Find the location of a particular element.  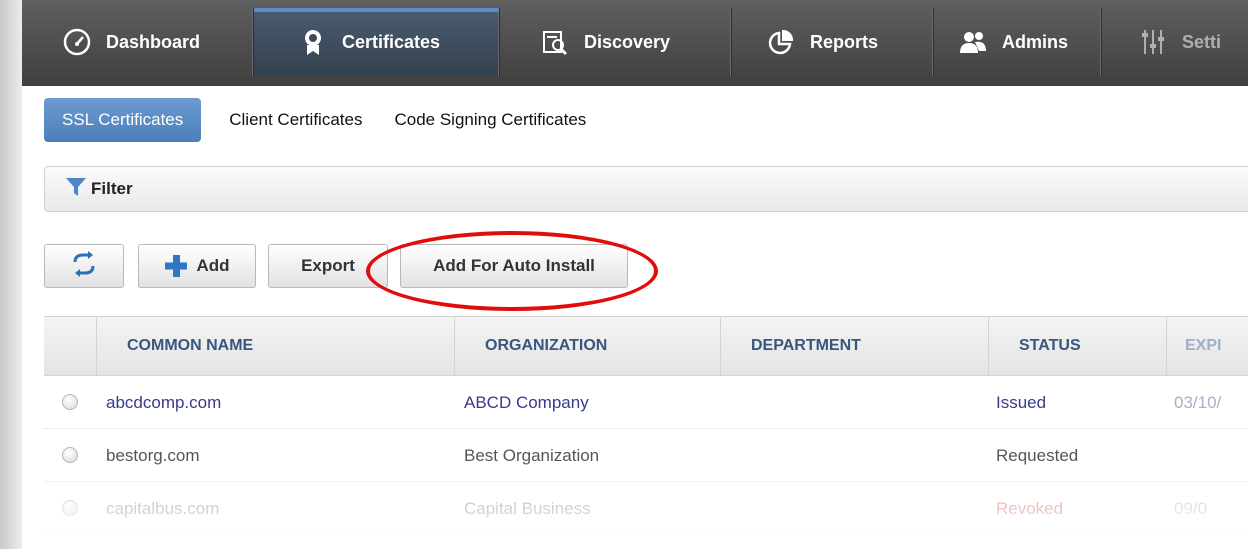

nav-tab-label: Dashboard is located at coordinates (153, 41).